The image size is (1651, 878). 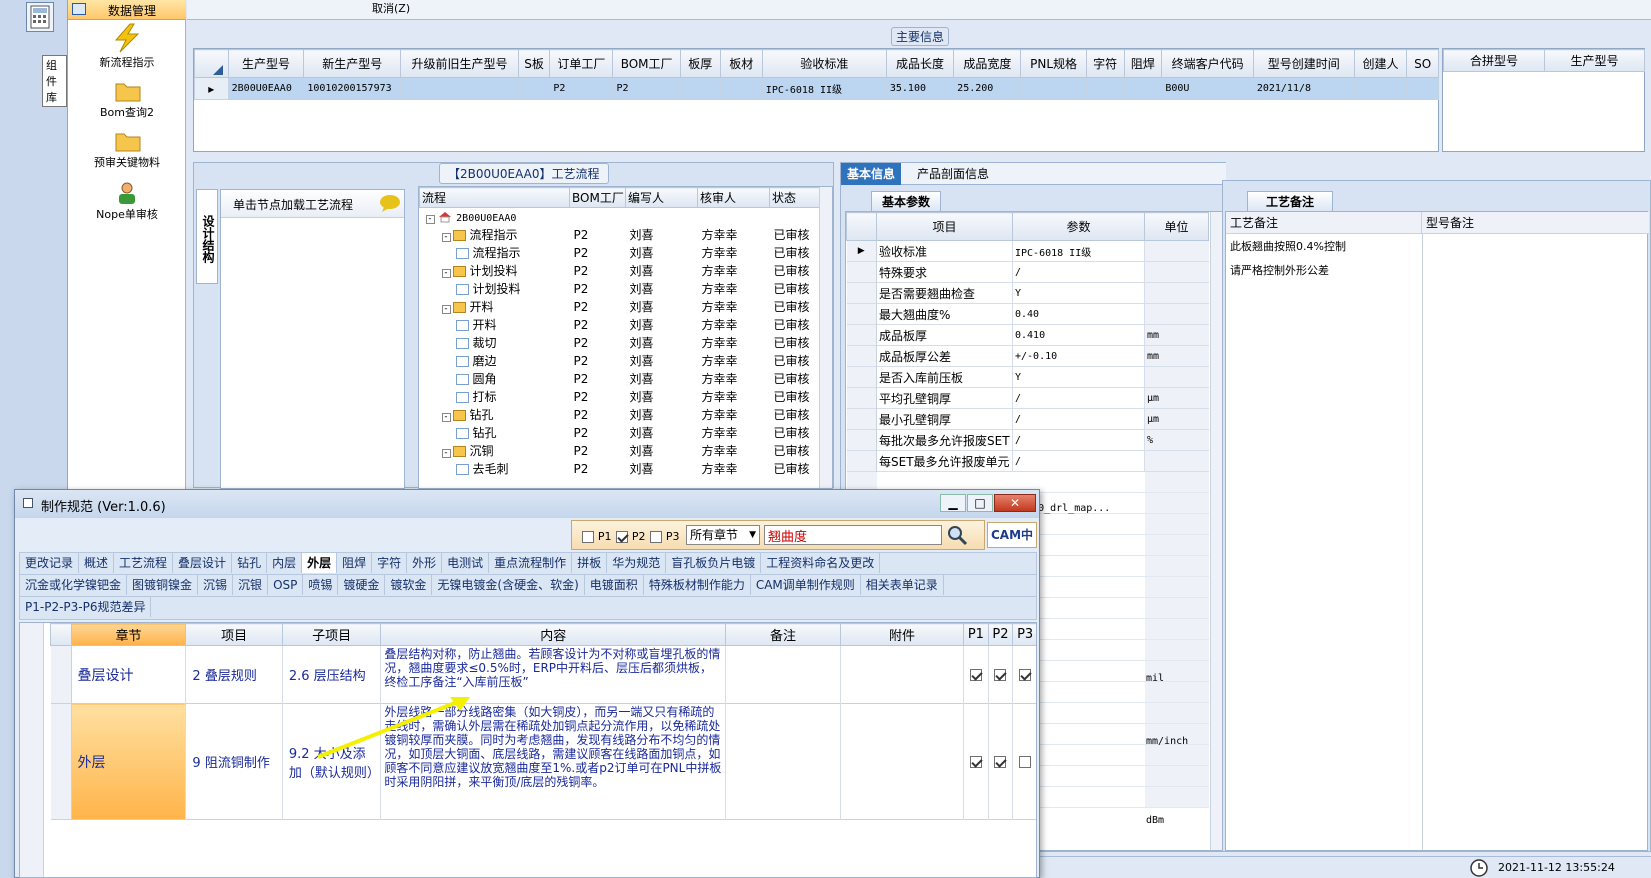 What do you see at coordinates (620, 235) in the screenshot?
I see `tree-row: - 流程指示 P2 刘喜 方幸幸 已审核` at bounding box center [620, 235].